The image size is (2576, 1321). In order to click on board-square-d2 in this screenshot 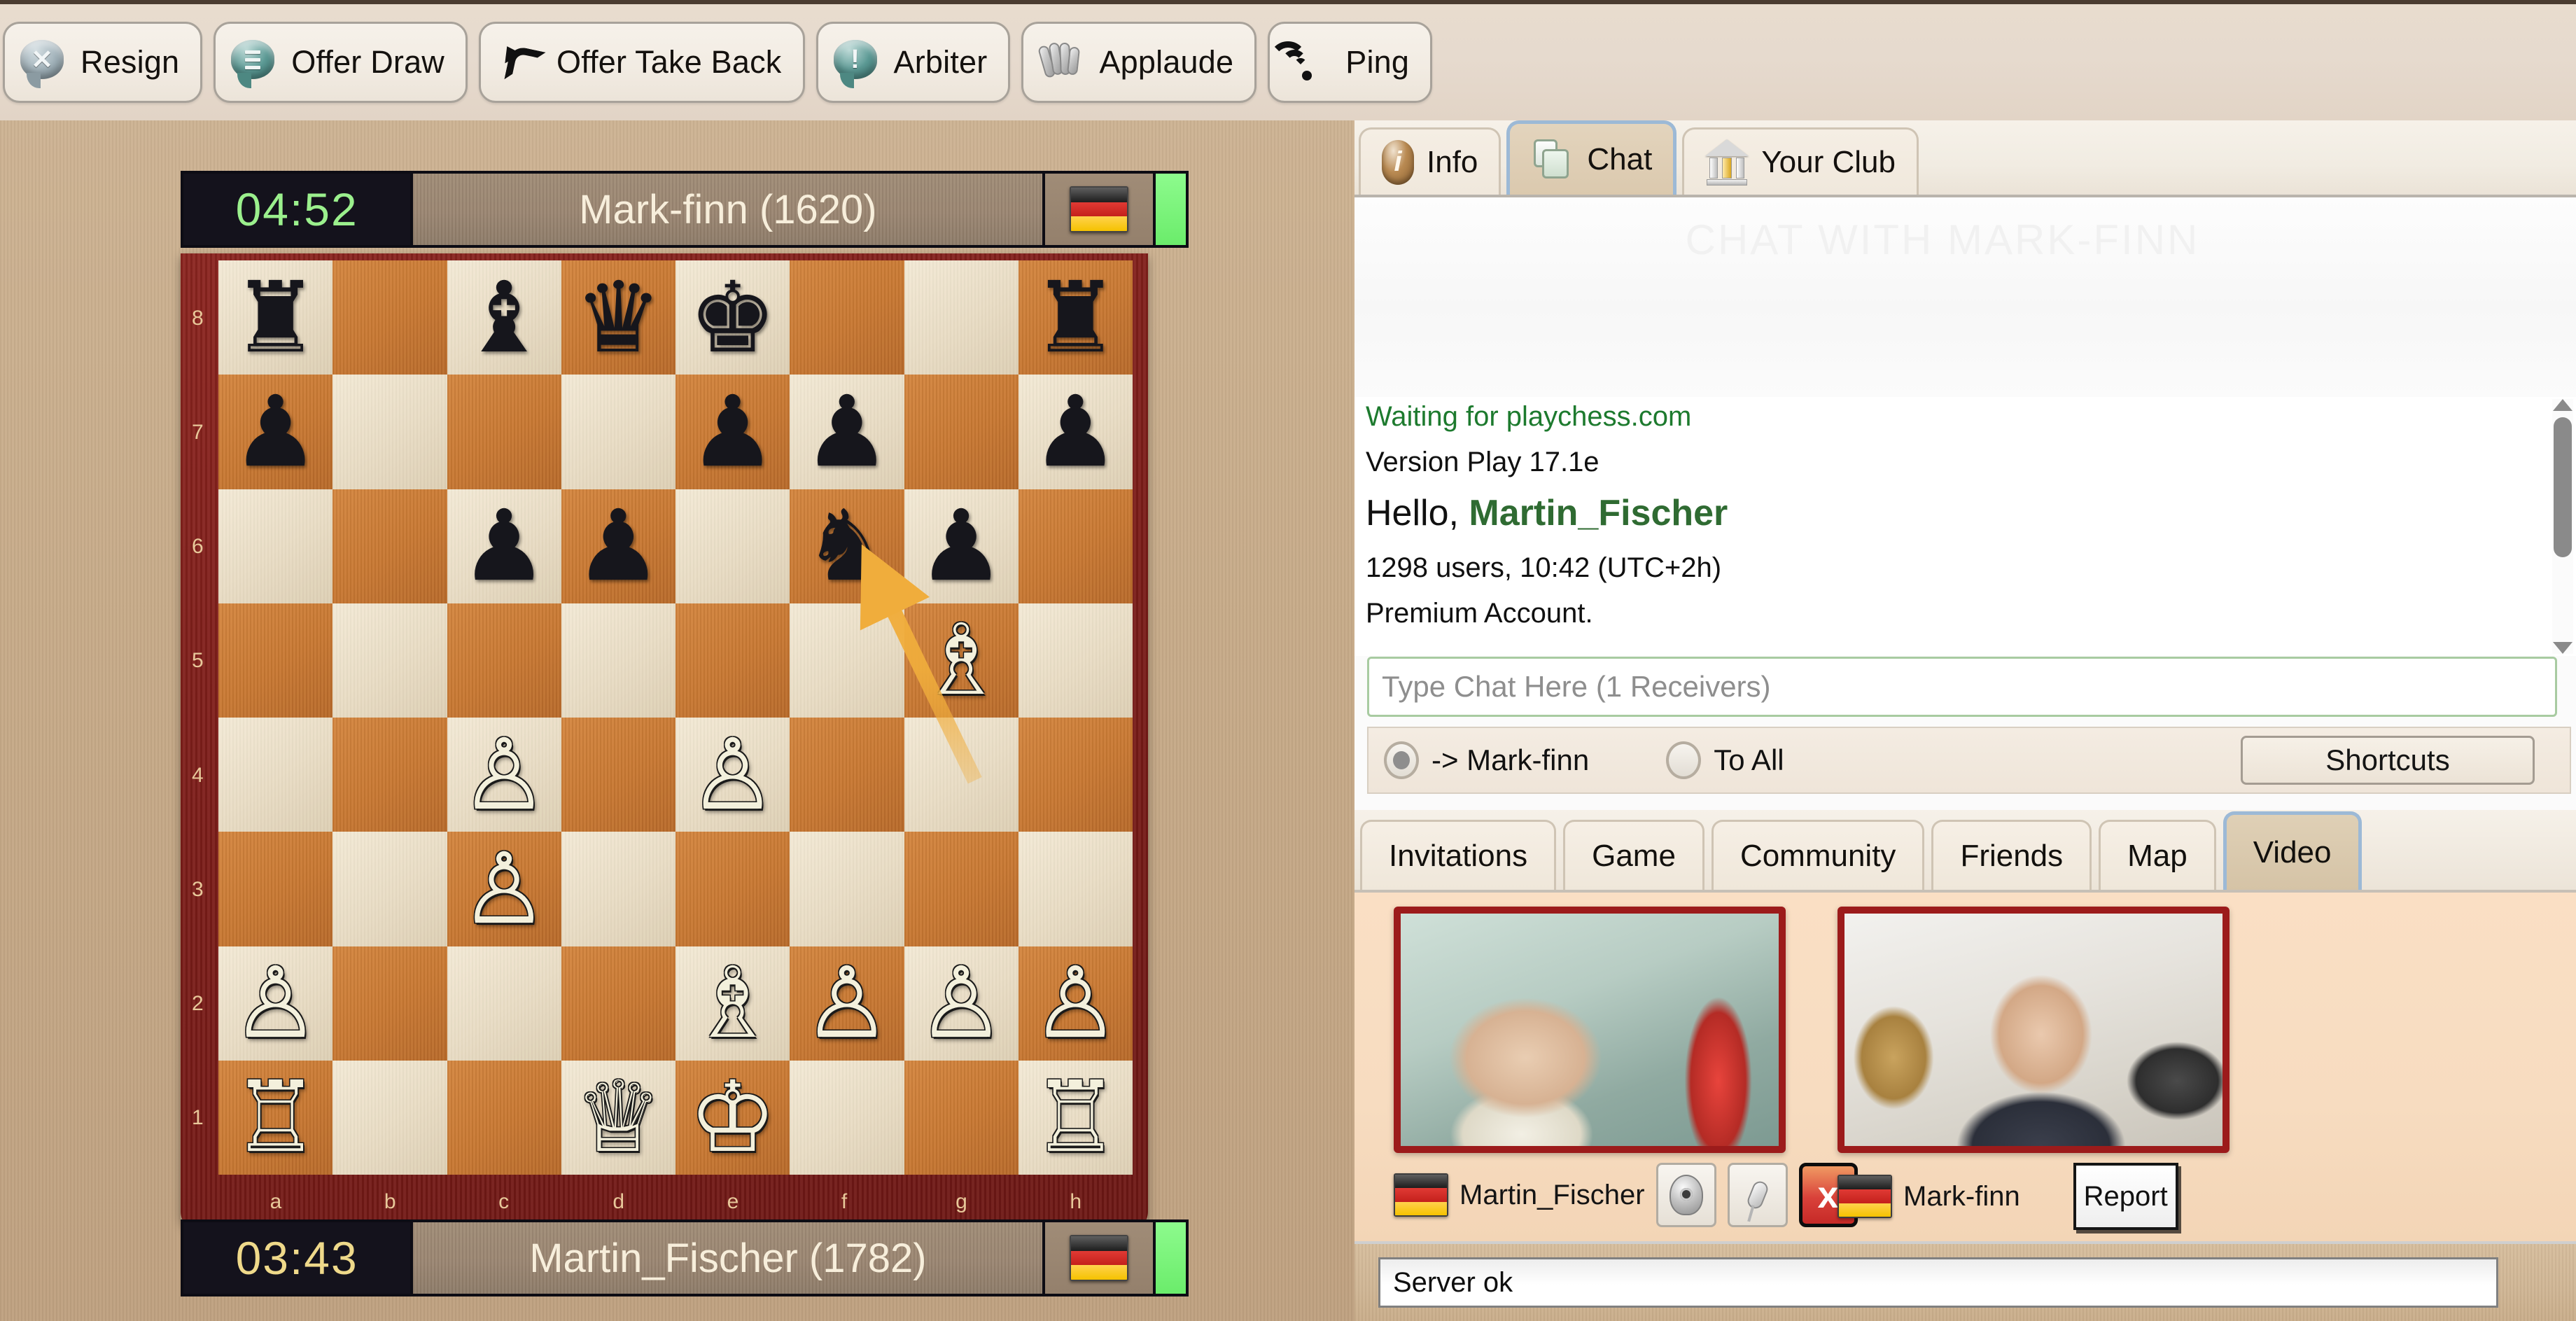, I will do `click(618, 1004)`.